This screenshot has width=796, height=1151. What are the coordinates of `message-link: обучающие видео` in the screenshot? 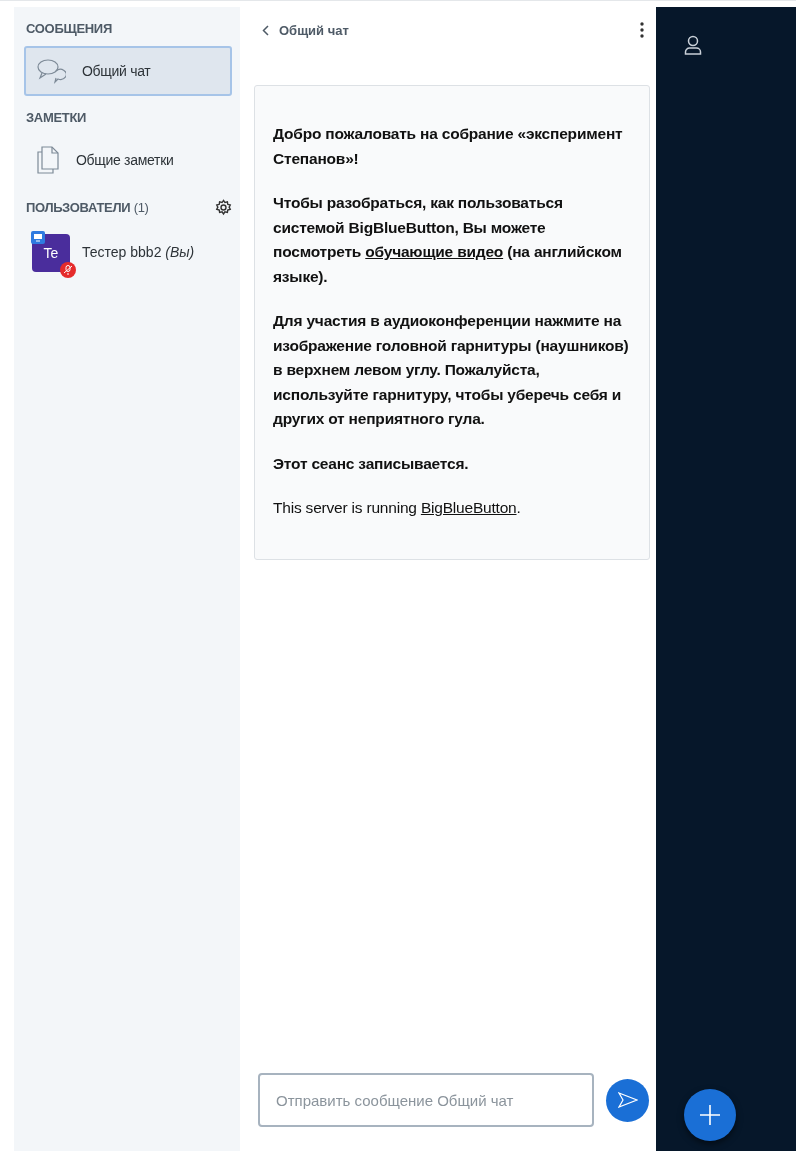 It's located at (434, 251).